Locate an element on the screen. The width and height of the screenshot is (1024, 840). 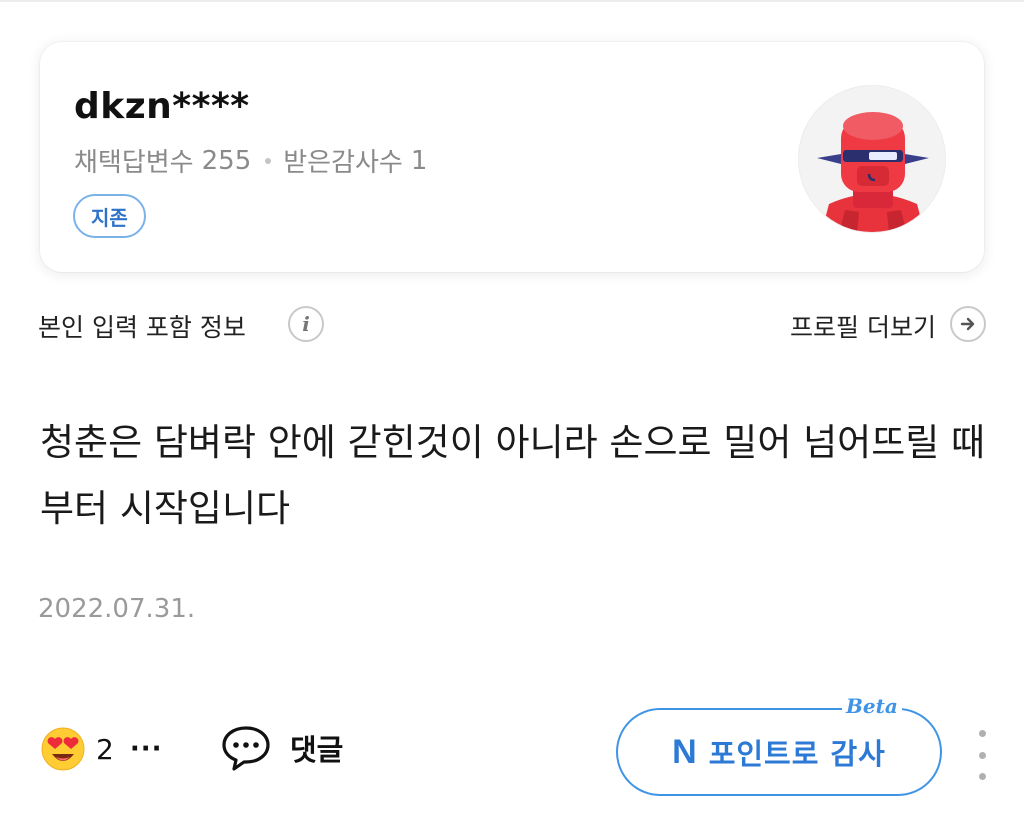
separator-dot is located at coordinates (268, 160).